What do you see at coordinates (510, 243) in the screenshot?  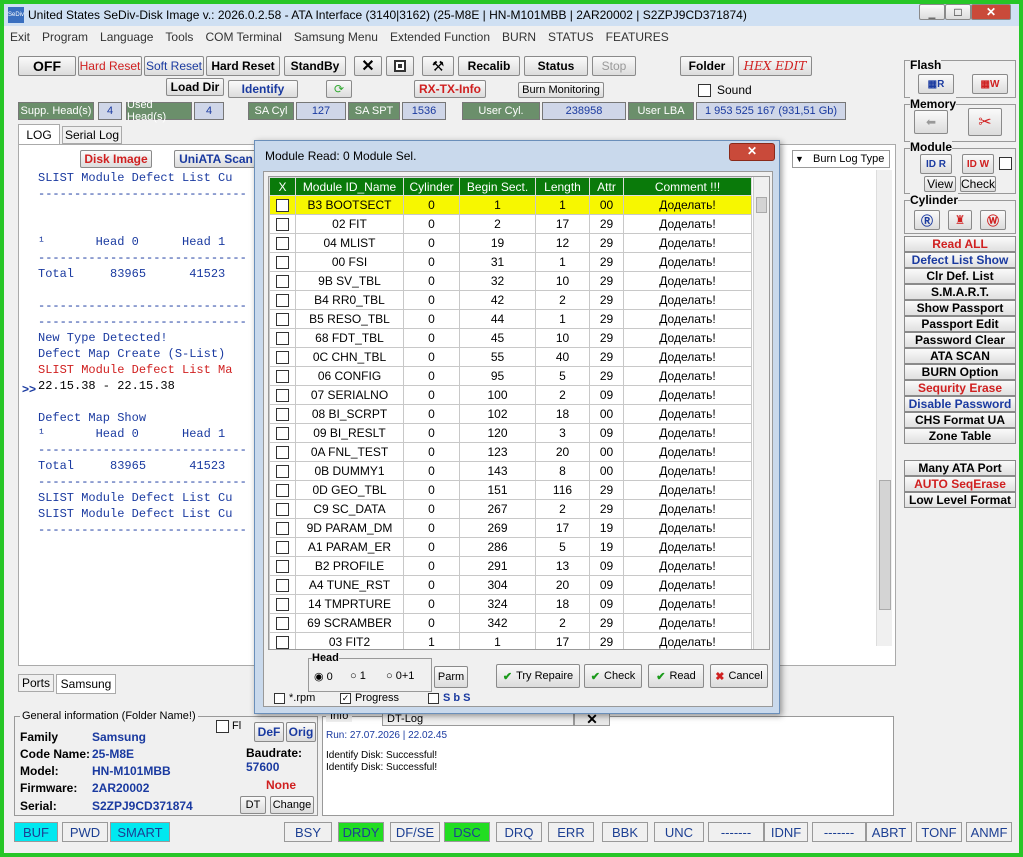 I see `table-row: 04 MLIST 0 19 12 29 Доделать!` at bounding box center [510, 243].